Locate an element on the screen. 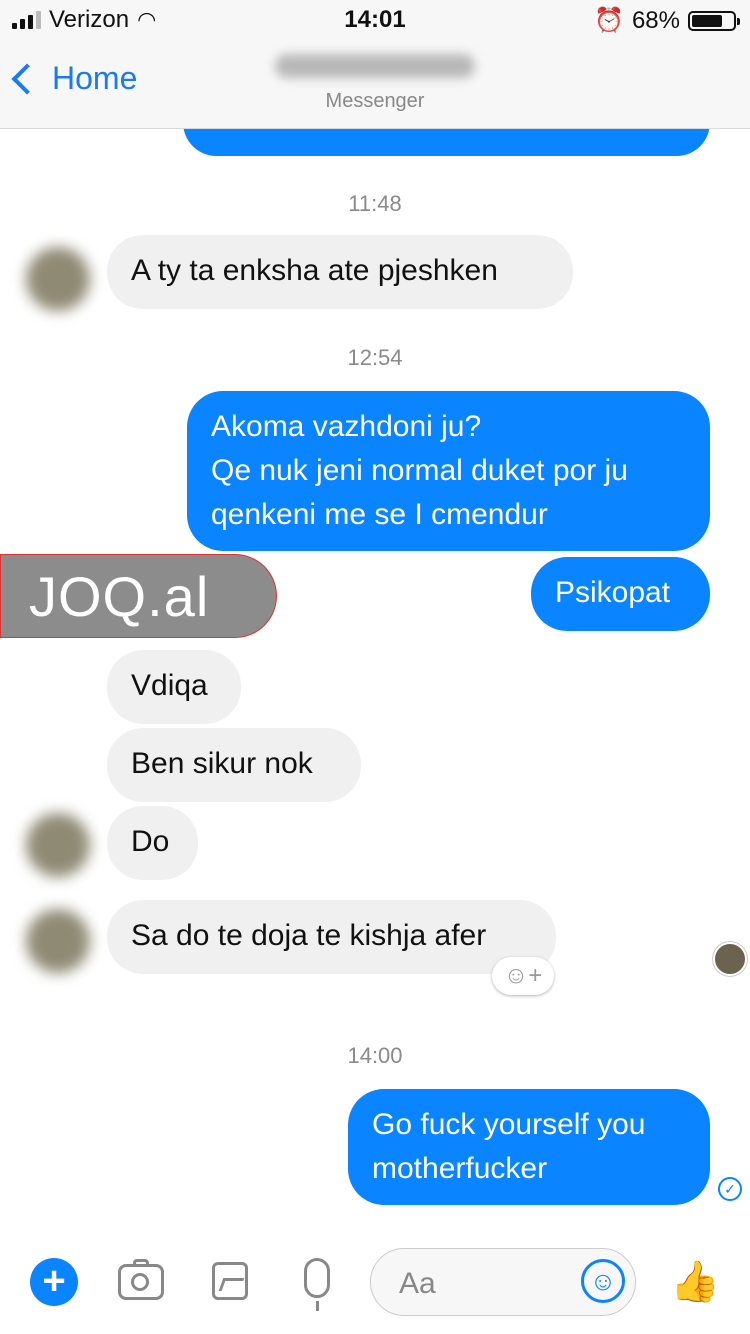 The height and width of the screenshot is (1334, 750). message-in: Ben sikur nok is located at coordinates (234, 765).